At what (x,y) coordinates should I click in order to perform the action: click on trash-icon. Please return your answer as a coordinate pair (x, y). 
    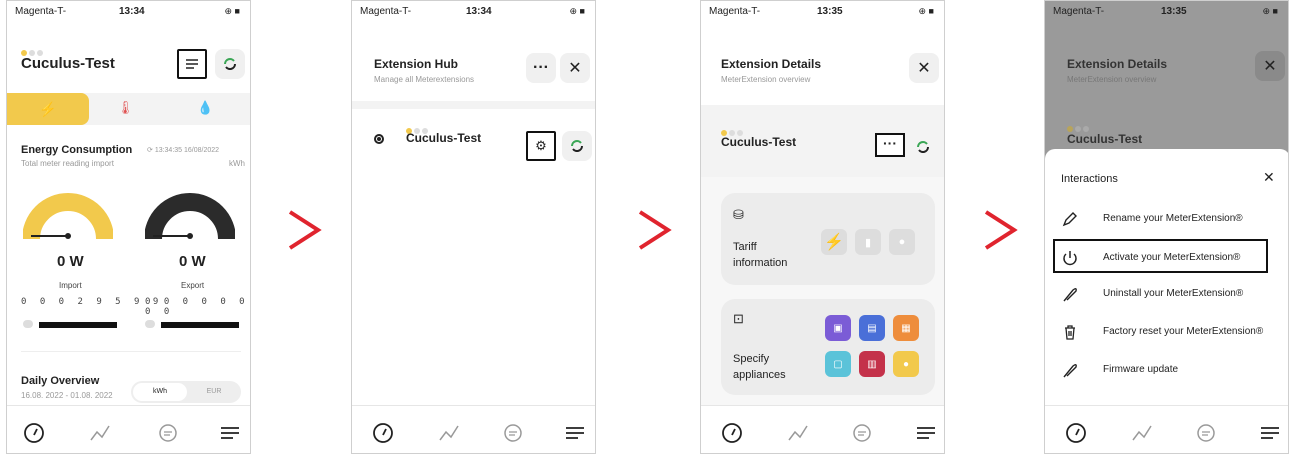
    Looking at the image, I should click on (1070, 332).